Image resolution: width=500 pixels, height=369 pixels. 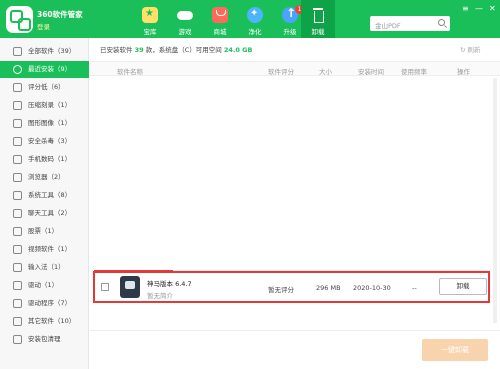 I want to click on sidebar-item-stocks: 股票（1）, so click(x=44, y=231).